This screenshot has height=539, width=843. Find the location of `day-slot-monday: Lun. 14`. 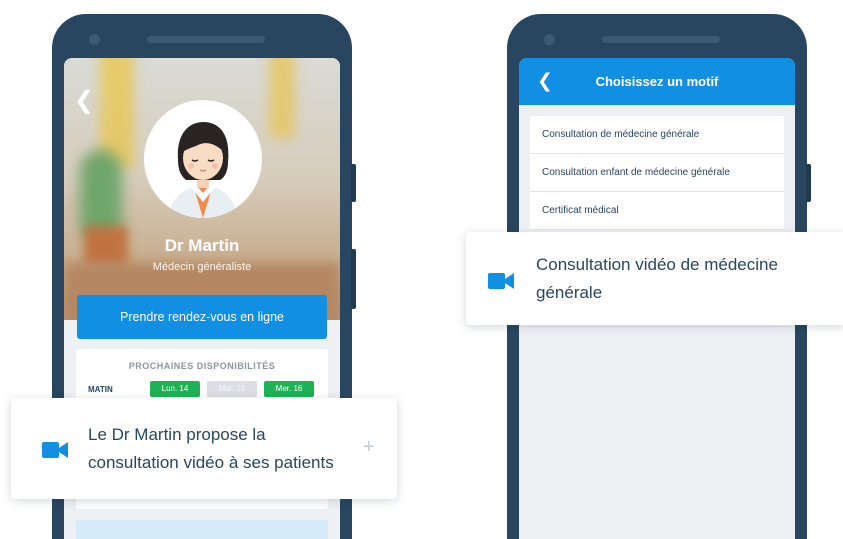

day-slot-monday: Lun. 14 is located at coordinates (175, 389).